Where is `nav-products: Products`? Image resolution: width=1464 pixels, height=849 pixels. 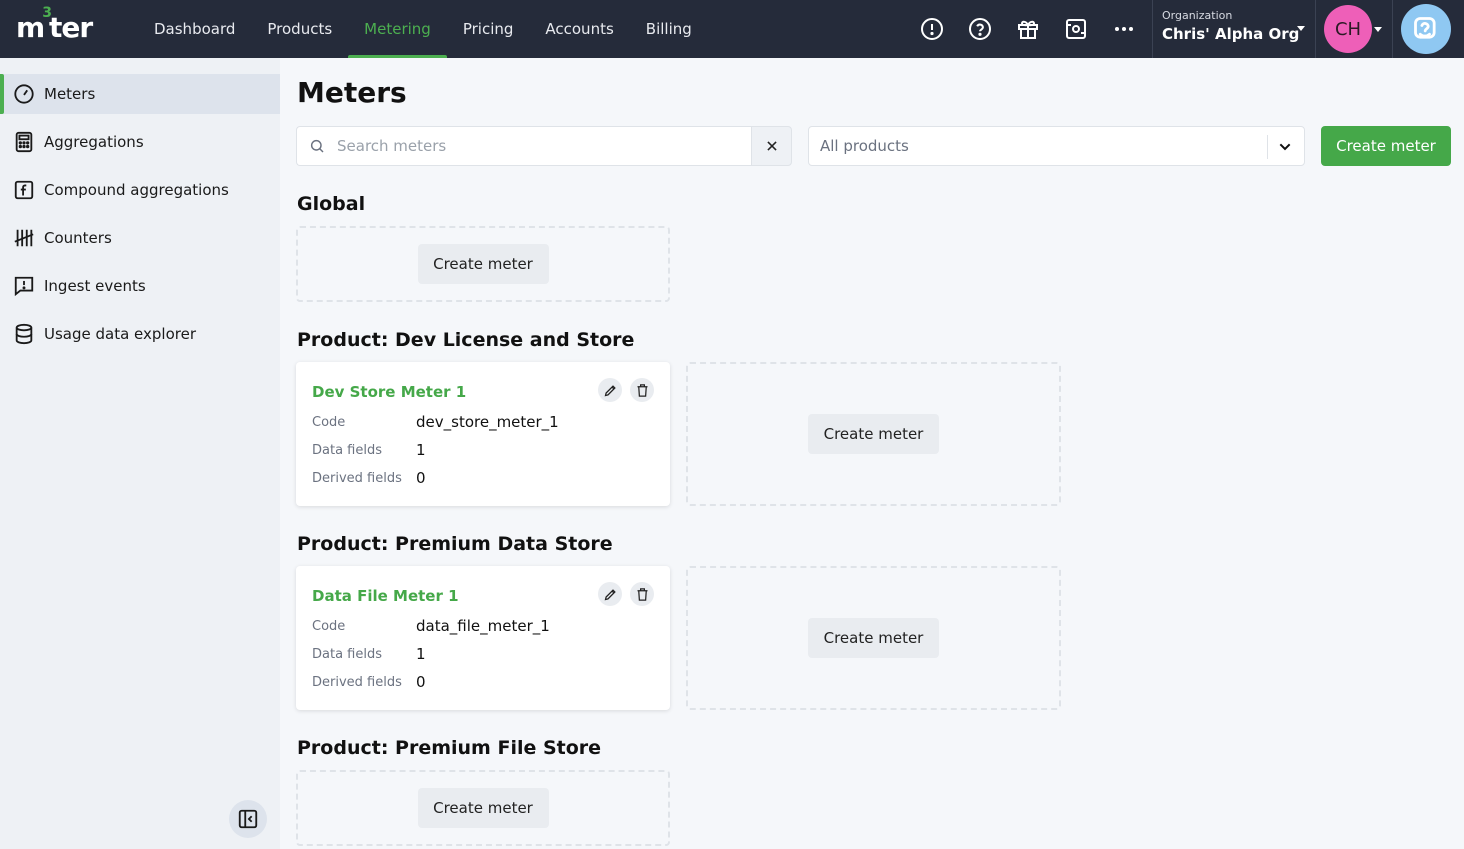 nav-products: Products is located at coordinates (299, 29).